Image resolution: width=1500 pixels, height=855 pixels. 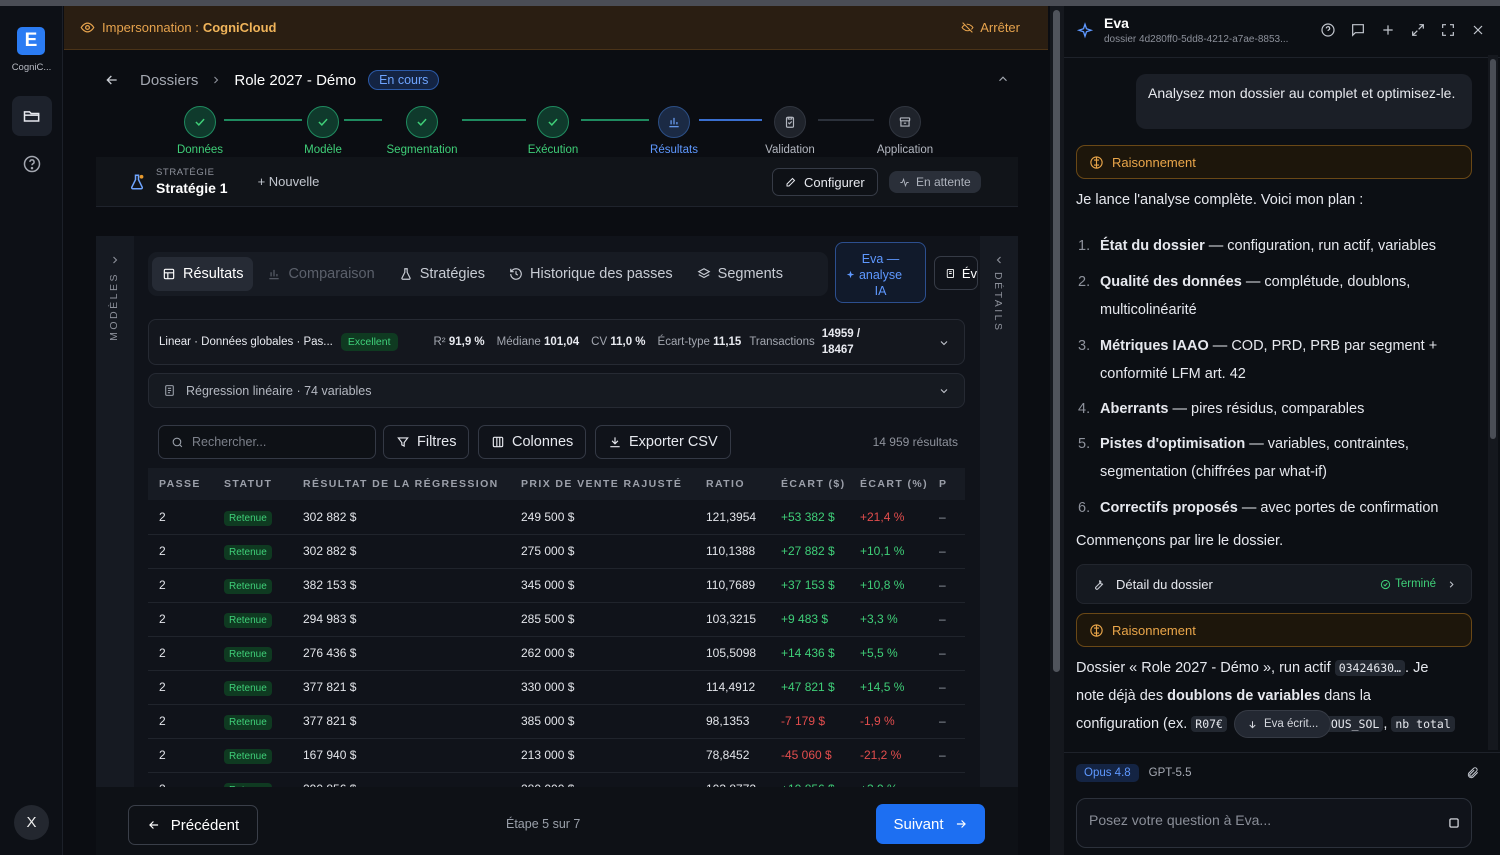 What do you see at coordinates (150, 27) in the screenshot?
I see `banner-prefix: Impersonnation :` at bounding box center [150, 27].